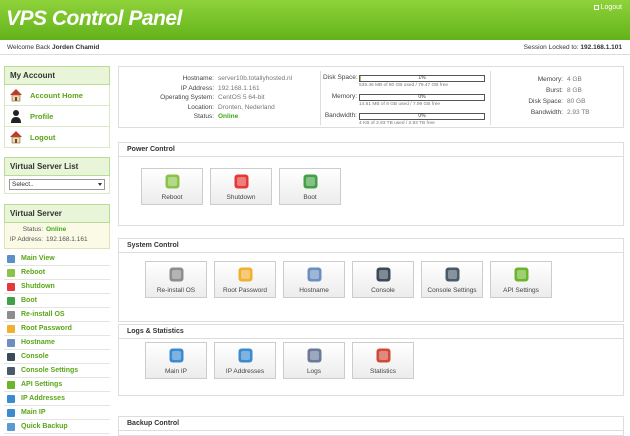 Image resolution: width=630 pixels, height=436 pixels. Describe the element at coordinates (422, 97) in the screenshot. I see `usage-bar: 0%` at that location.